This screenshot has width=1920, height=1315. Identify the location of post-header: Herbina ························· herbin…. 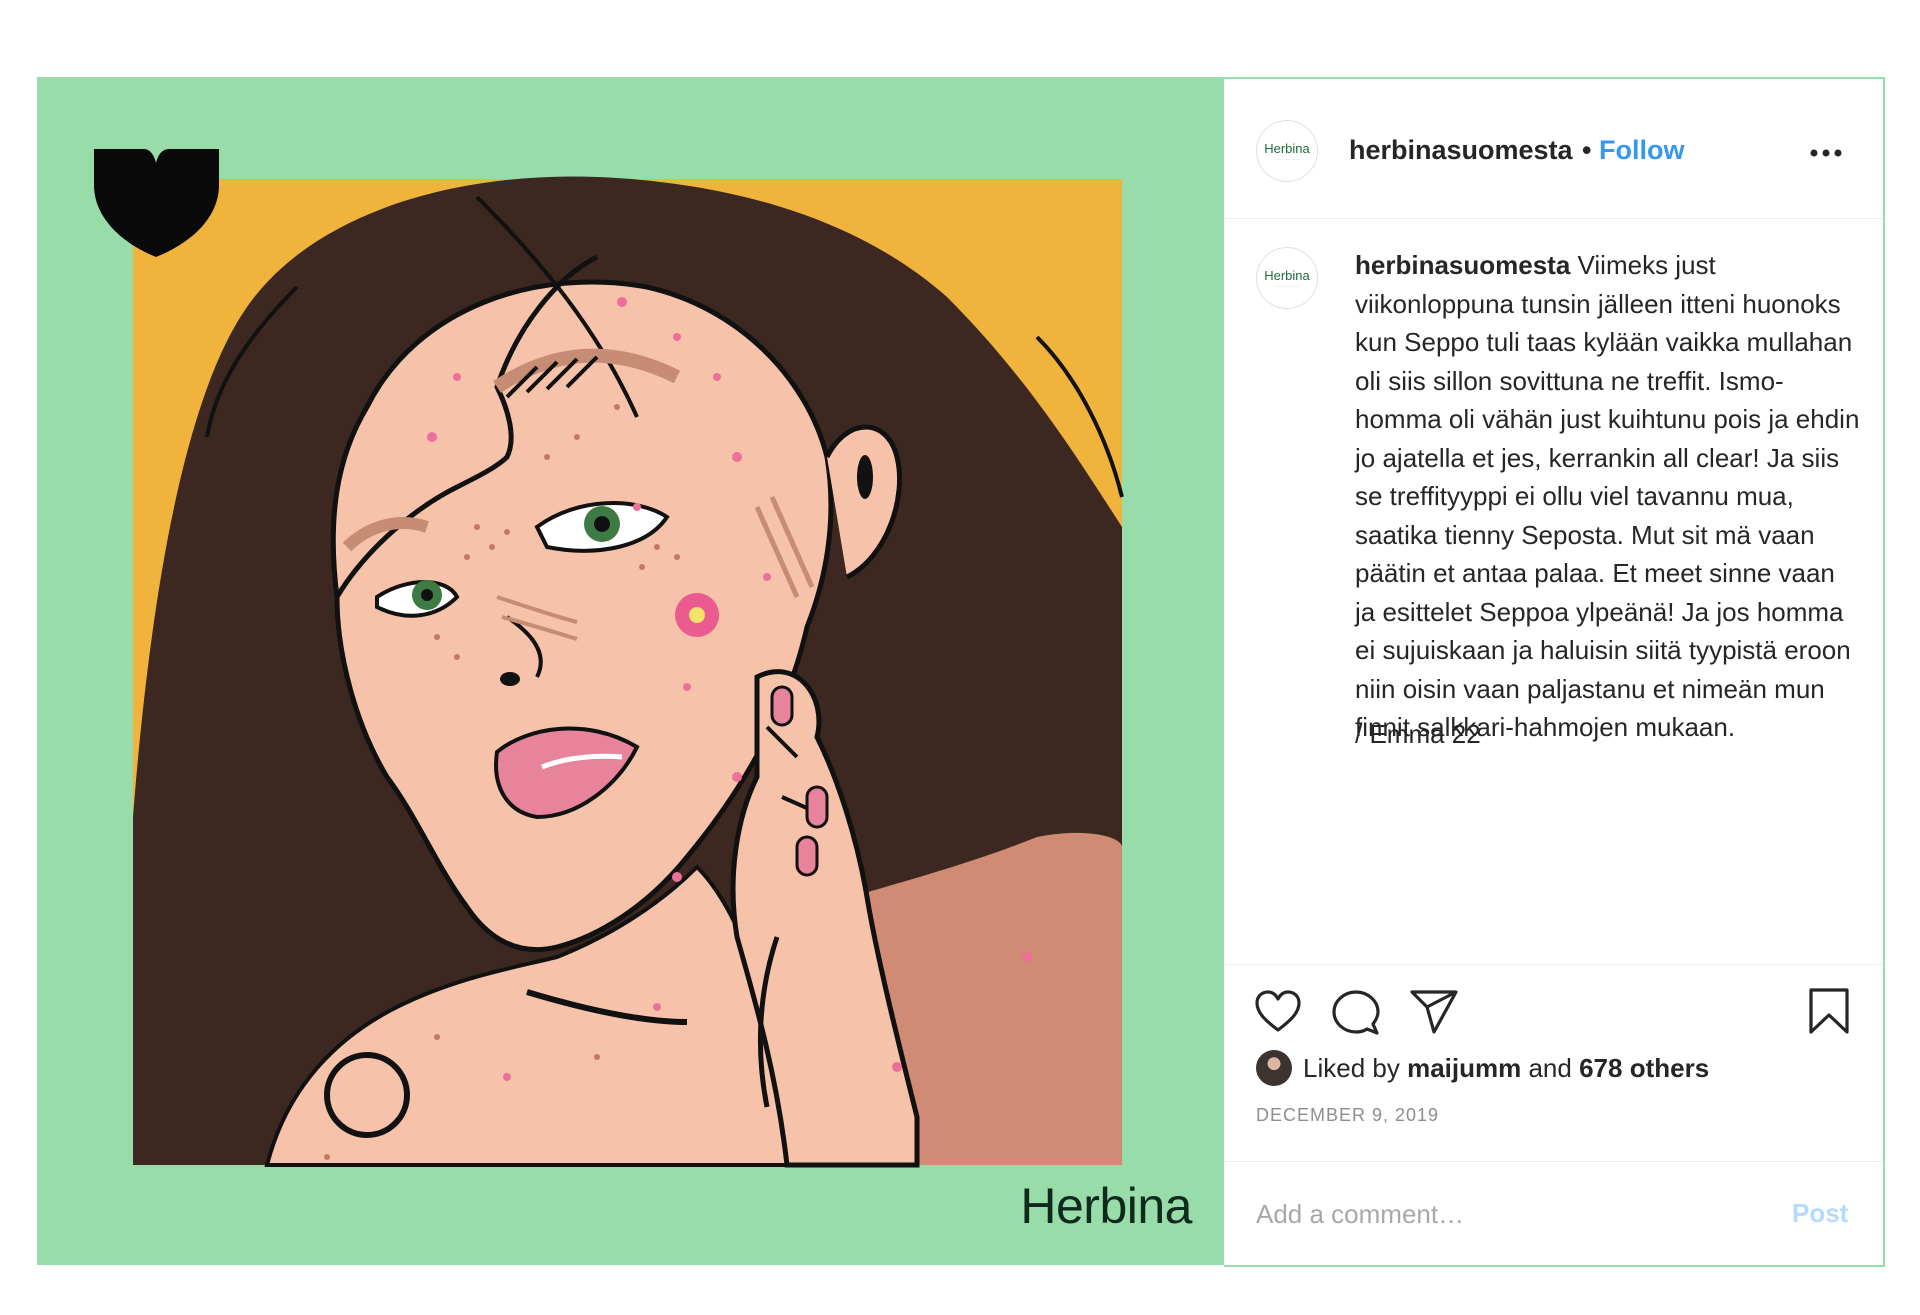
(1553, 149).